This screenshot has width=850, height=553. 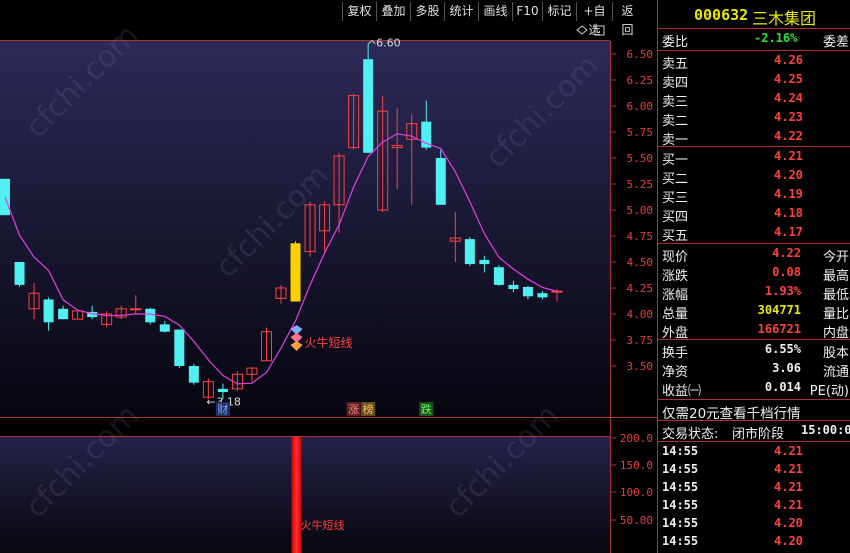 What do you see at coordinates (788, 79) in the screenshot?
I see `level-price: 4.25` at bounding box center [788, 79].